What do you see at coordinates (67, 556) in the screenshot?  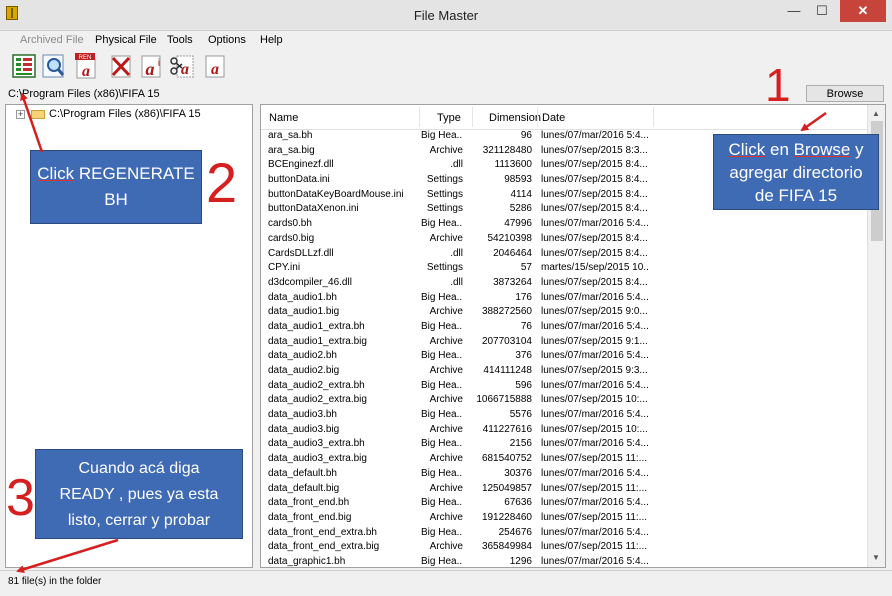 I see `arrow-to-status` at bounding box center [67, 556].